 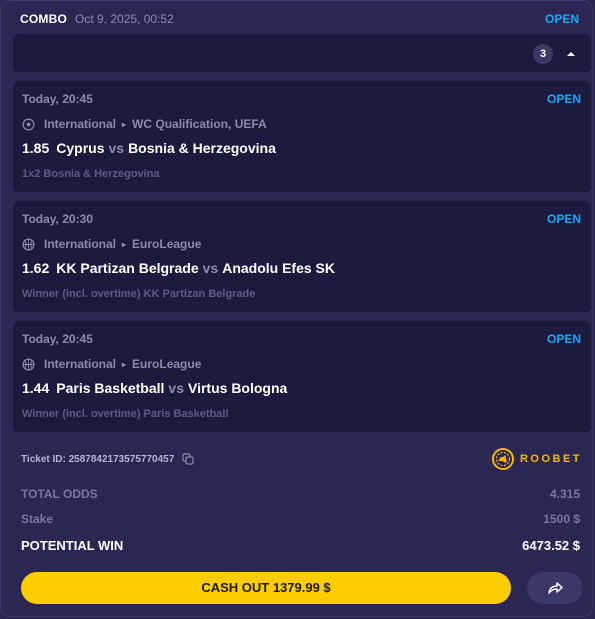 I want to click on brand: ROOBET, so click(x=536, y=459).